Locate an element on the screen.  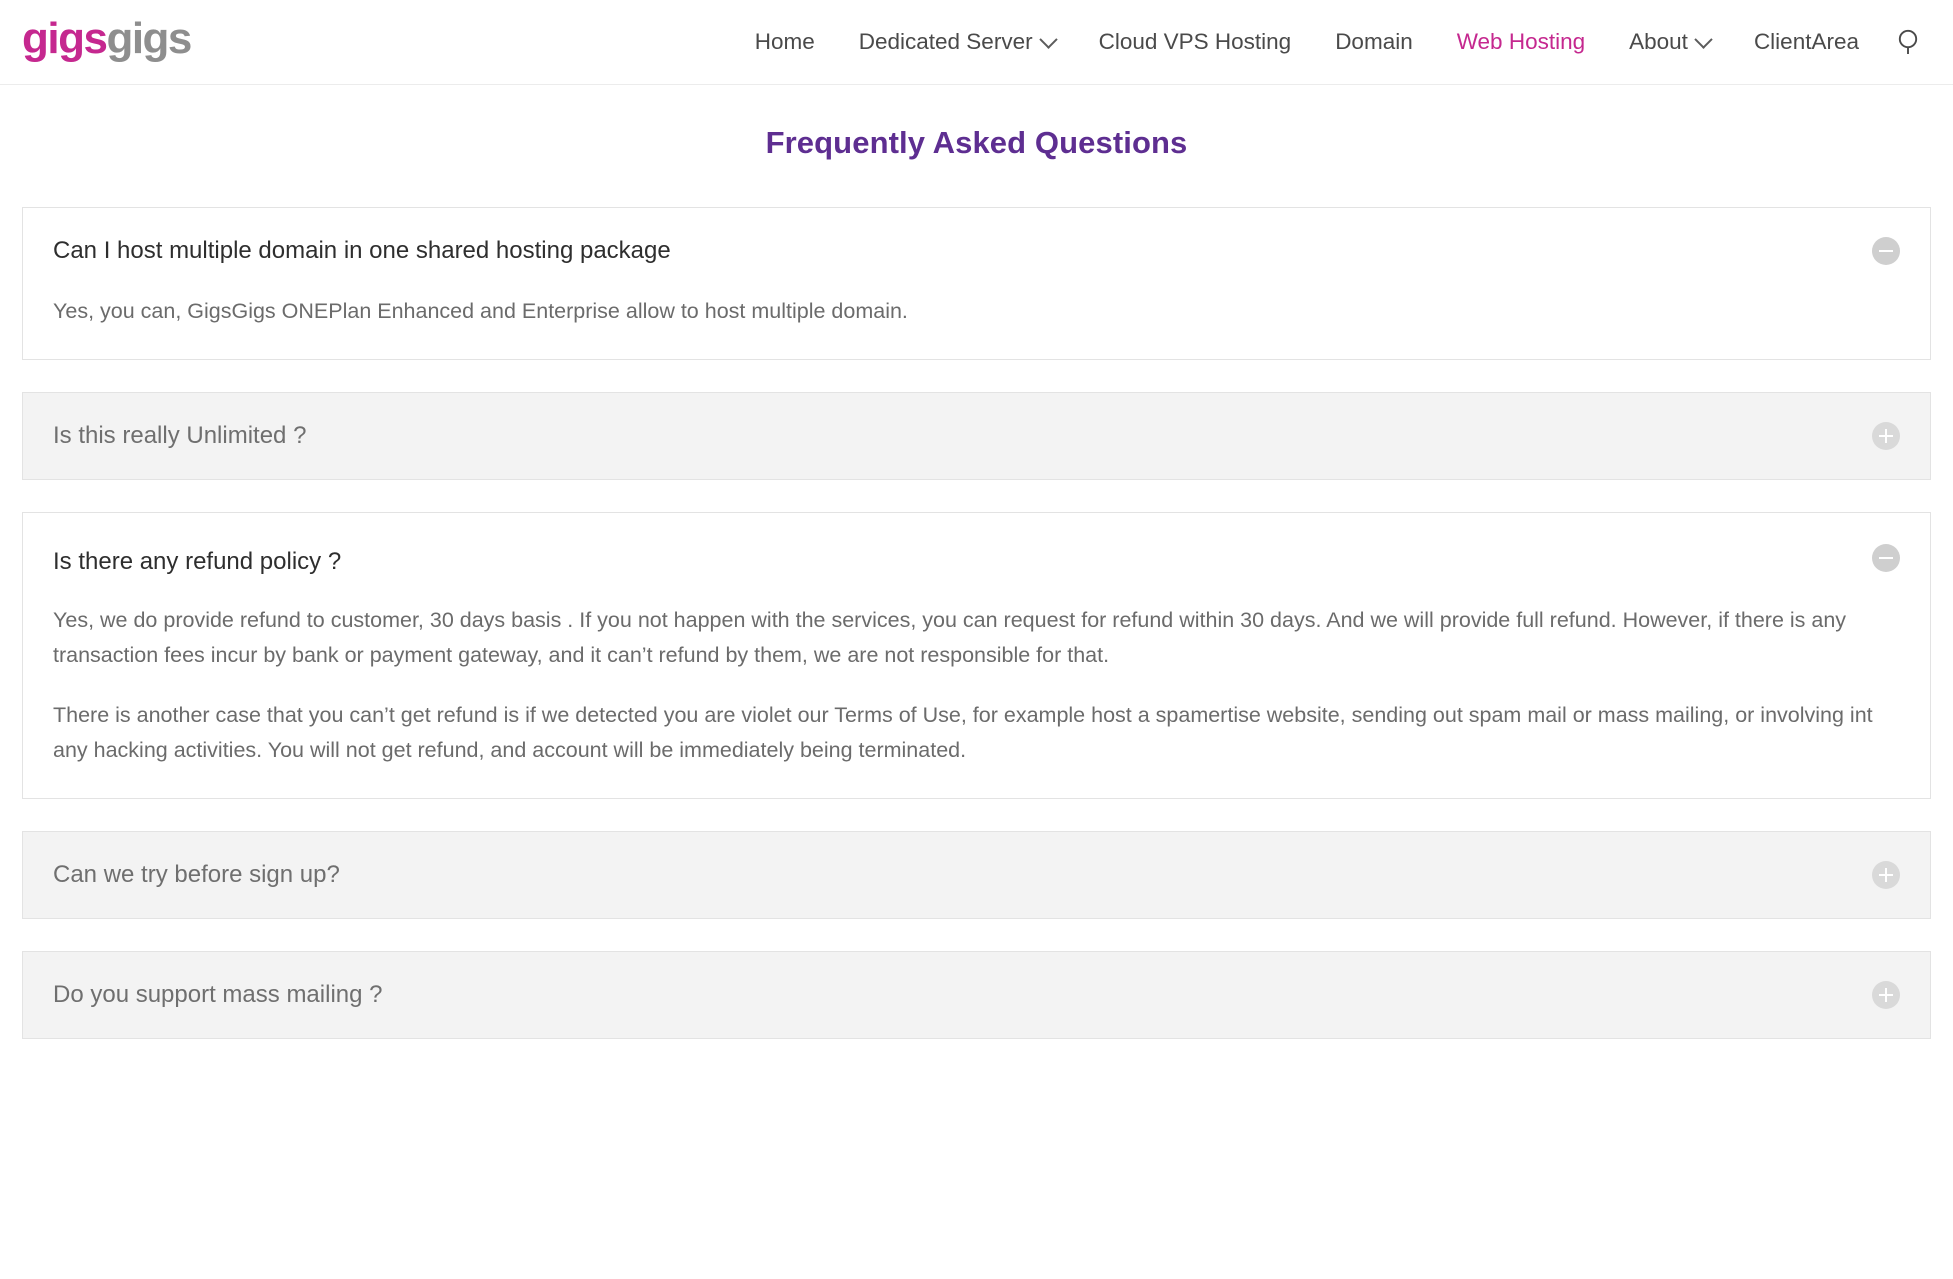
nav-item-cloud-vps-hosting: Cloud VPS Hosting is located at coordinates (1195, 42).